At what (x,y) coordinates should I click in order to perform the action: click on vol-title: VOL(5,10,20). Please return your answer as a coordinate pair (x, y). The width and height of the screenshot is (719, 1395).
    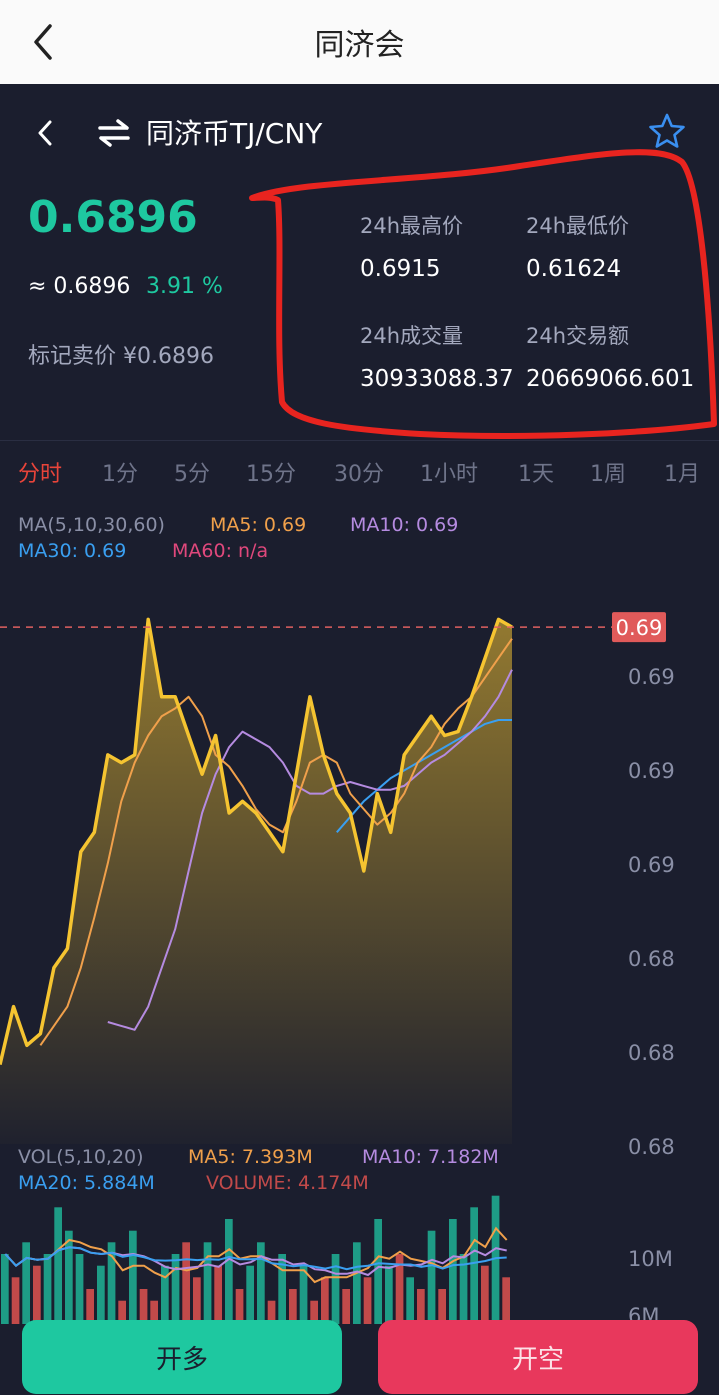
    Looking at the image, I should click on (81, 1157).